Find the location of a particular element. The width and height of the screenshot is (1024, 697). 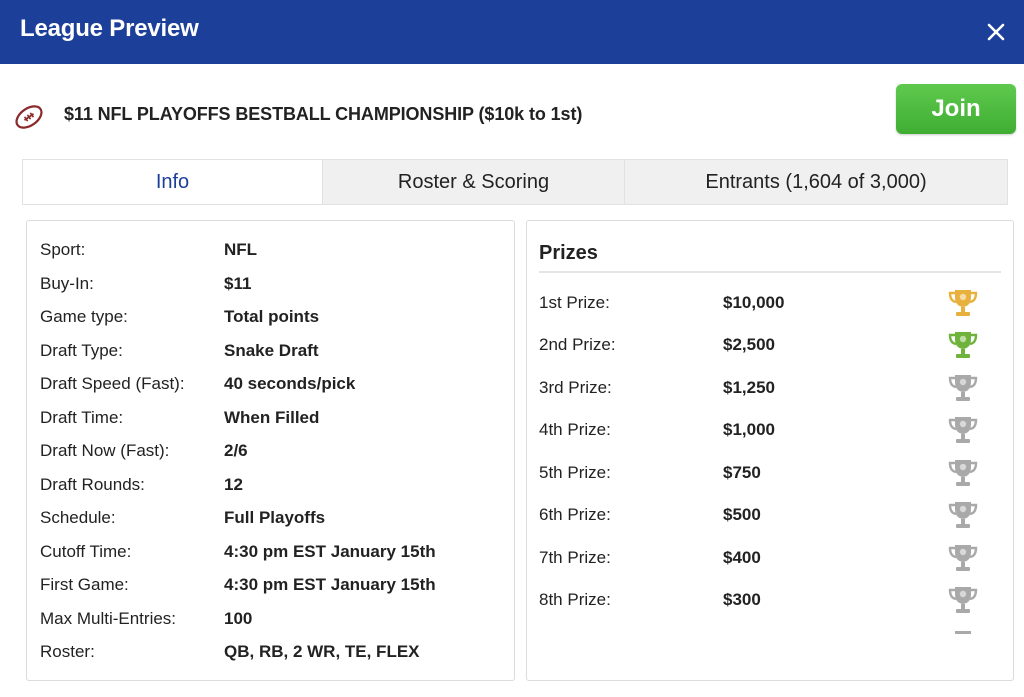

info-label: First Game: is located at coordinates (84, 584).